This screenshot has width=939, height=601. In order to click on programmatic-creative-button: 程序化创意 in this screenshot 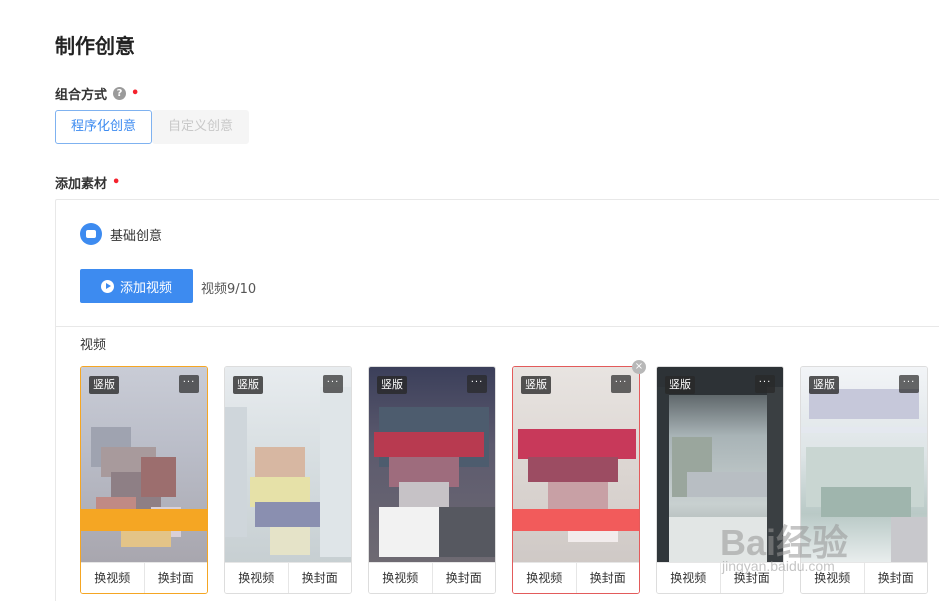, I will do `click(104, 127)`.